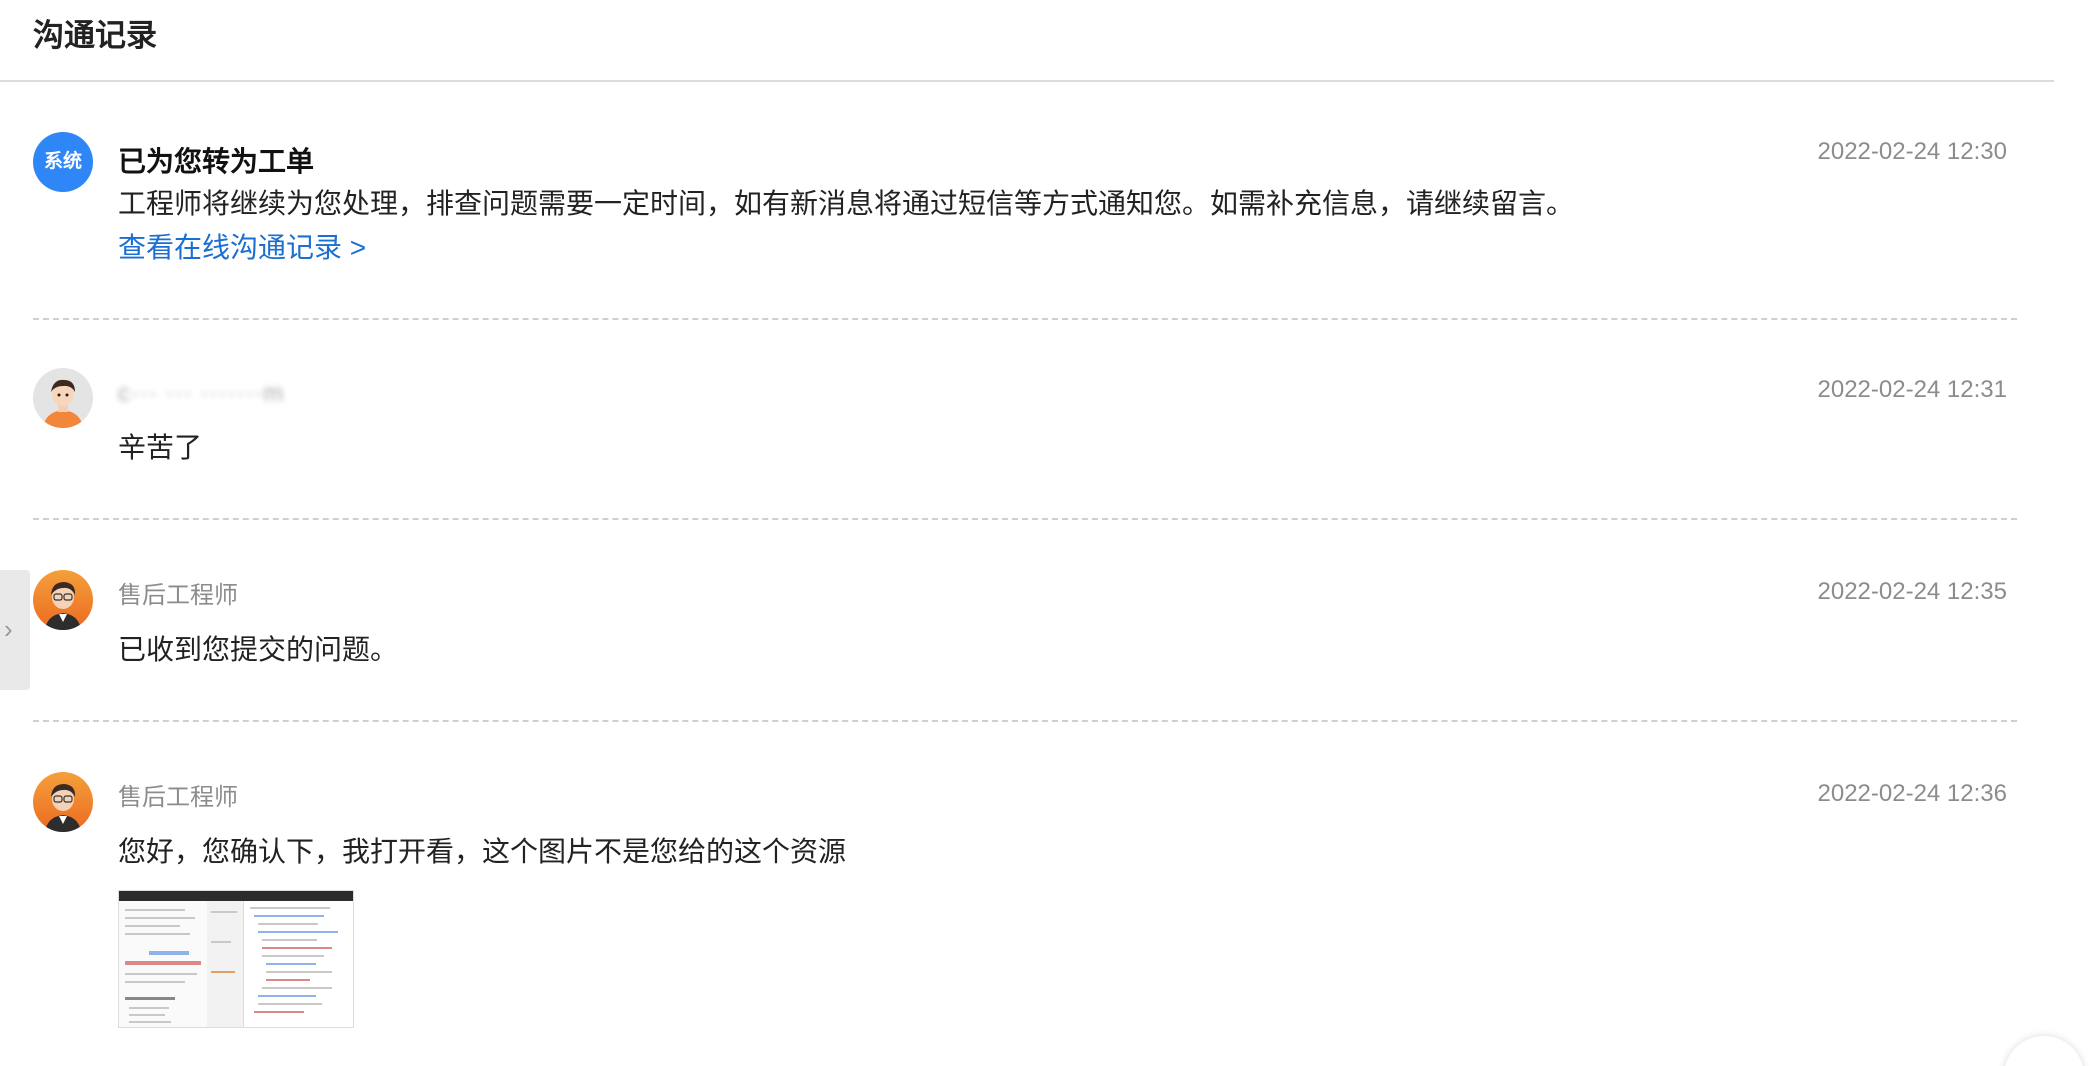 The height and width of the screenshot is (1066, 2094). Describe the element at coordinates (1912, 591) in the screenshot. I see `message-time: 2022-02-24 12:35` at that location.